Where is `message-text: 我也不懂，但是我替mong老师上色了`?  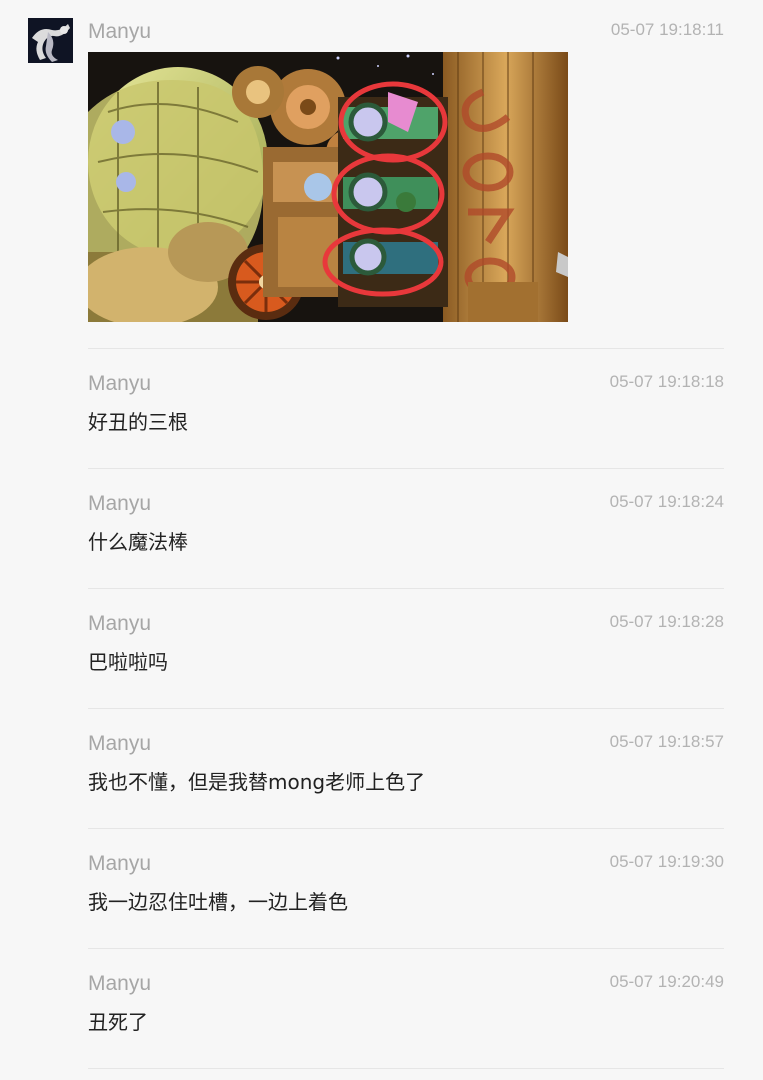
message-text: 我也不懂，但是我替mong老师上色了 is located at coordinates (257, 782).